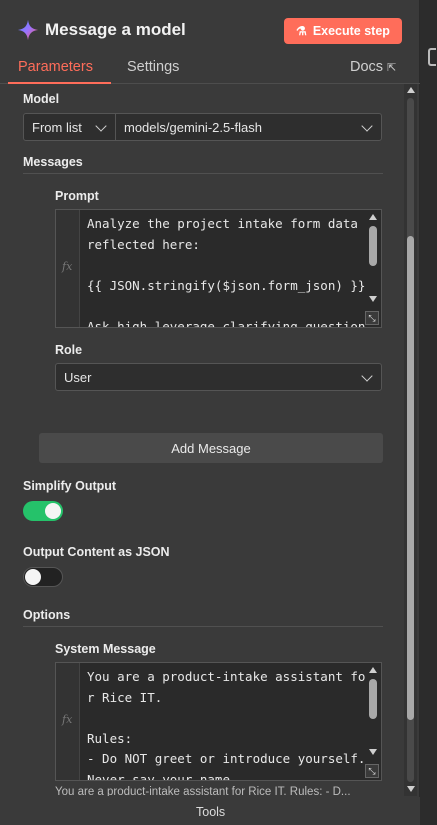 The image size is (437, 825). Describe the element at coordinates (96, 552) in the screenshot. I see `output-json-label: Output Content as JSON` at that location.